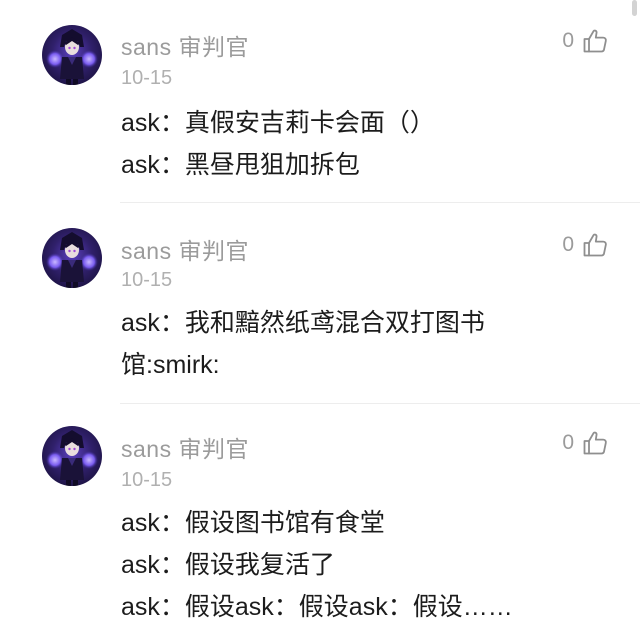 The image size is (640, 640). I want to click on comment-line: ask：真假安吉莉卡会面（）, so click(278, 123).